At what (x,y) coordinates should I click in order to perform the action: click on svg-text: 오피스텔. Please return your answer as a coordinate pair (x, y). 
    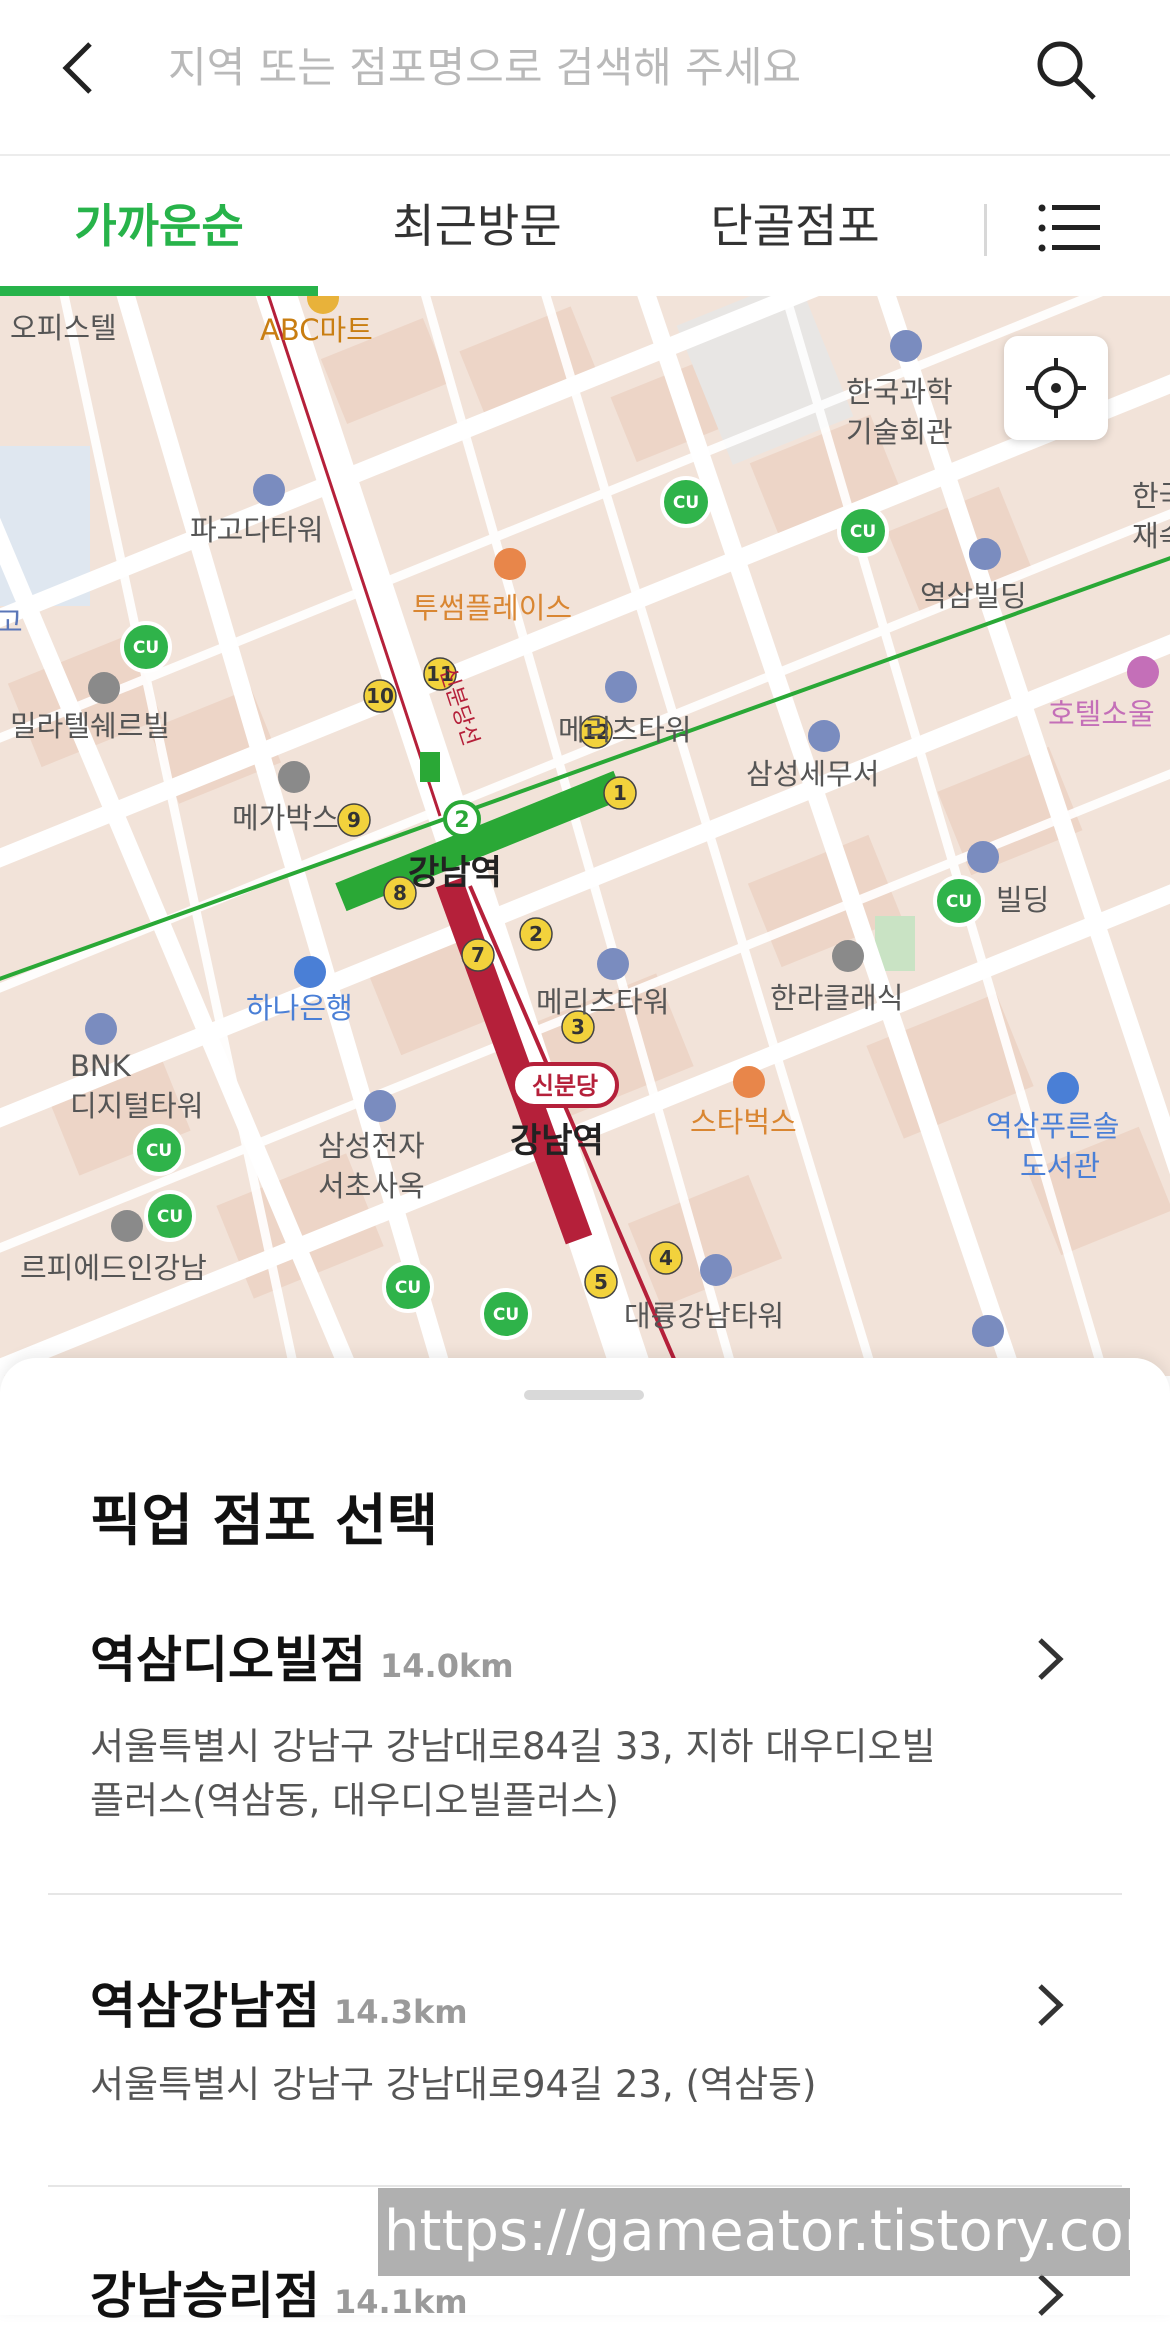
    Looking at the image, I should click on (63, 328).